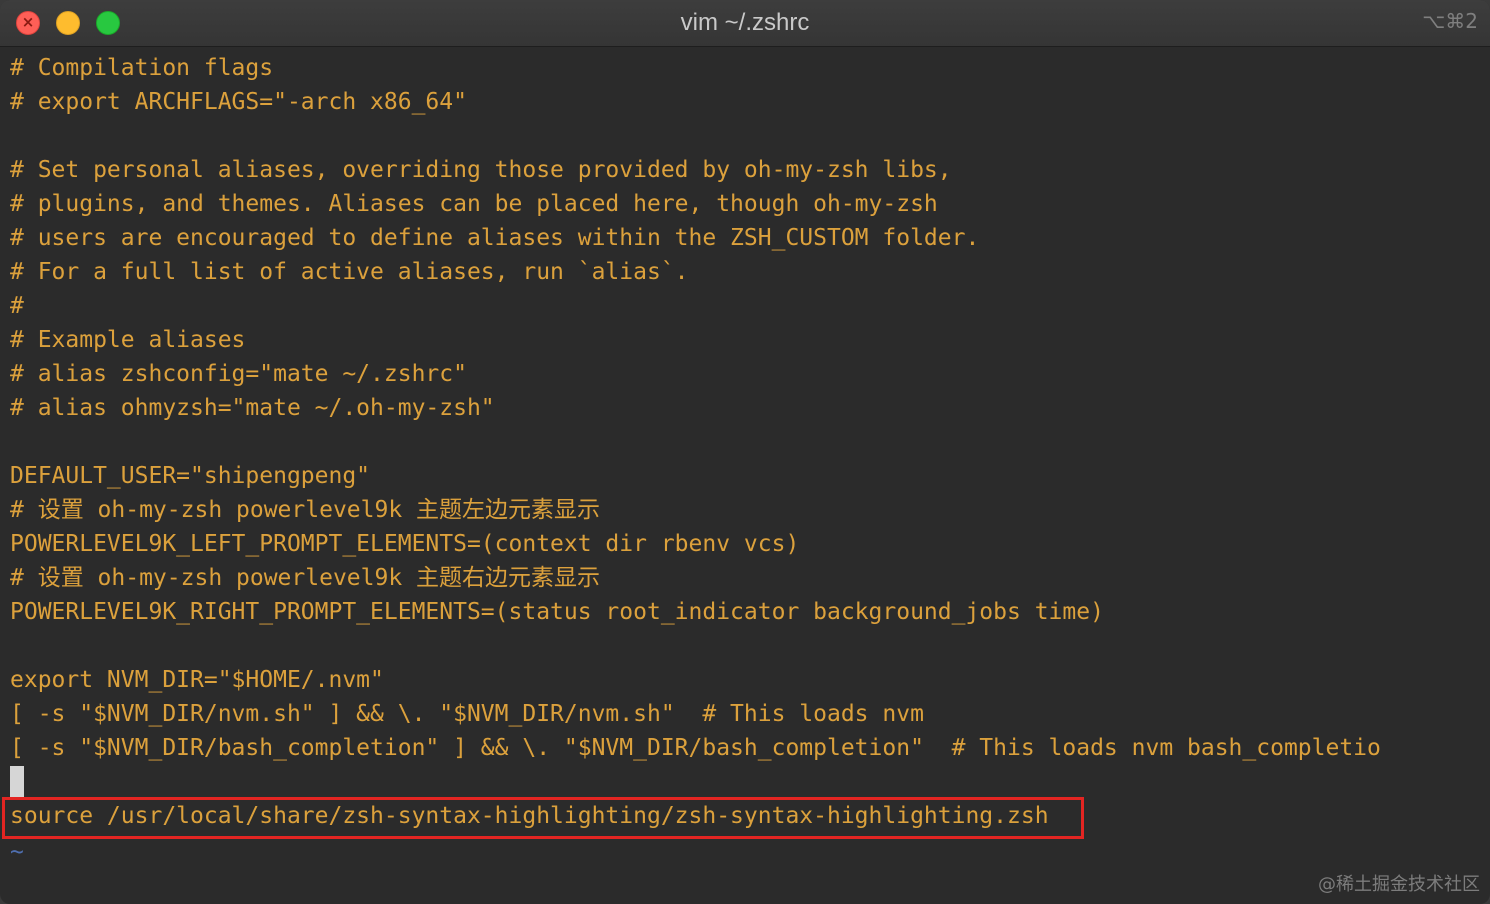 The height and width of the screenshot is (904, 1490). I want to click on empty-line-tilde: ~, so click(17, 852).